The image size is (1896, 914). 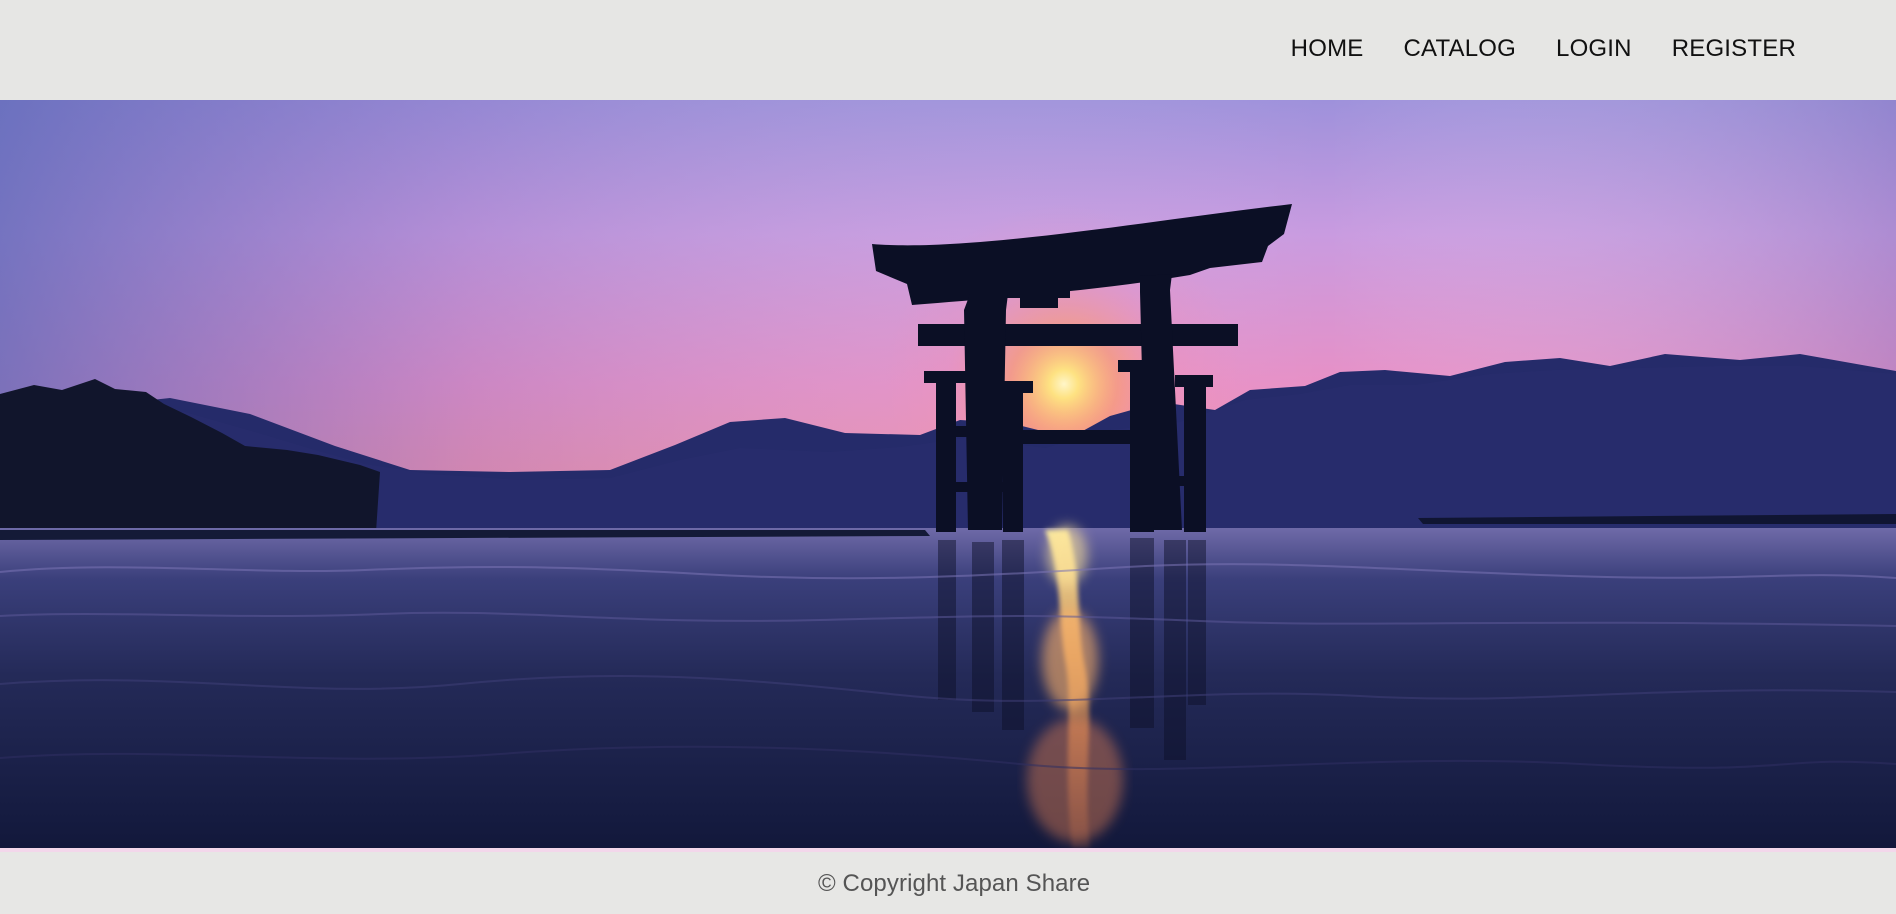 I want to click on nav-catalog-link: CATALOG, so click(x=1459, y=49).